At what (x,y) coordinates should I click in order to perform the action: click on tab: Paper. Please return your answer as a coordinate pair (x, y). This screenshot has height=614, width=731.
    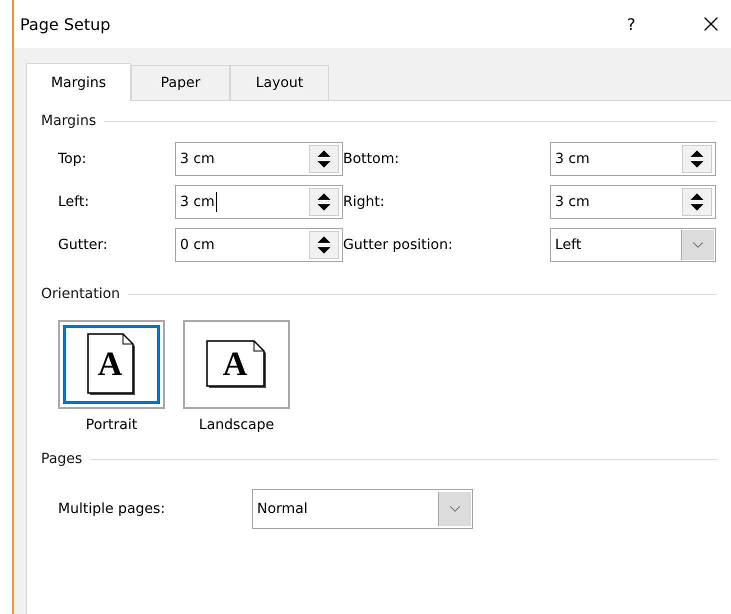
    Looking at the image, I should click on (180, 82).